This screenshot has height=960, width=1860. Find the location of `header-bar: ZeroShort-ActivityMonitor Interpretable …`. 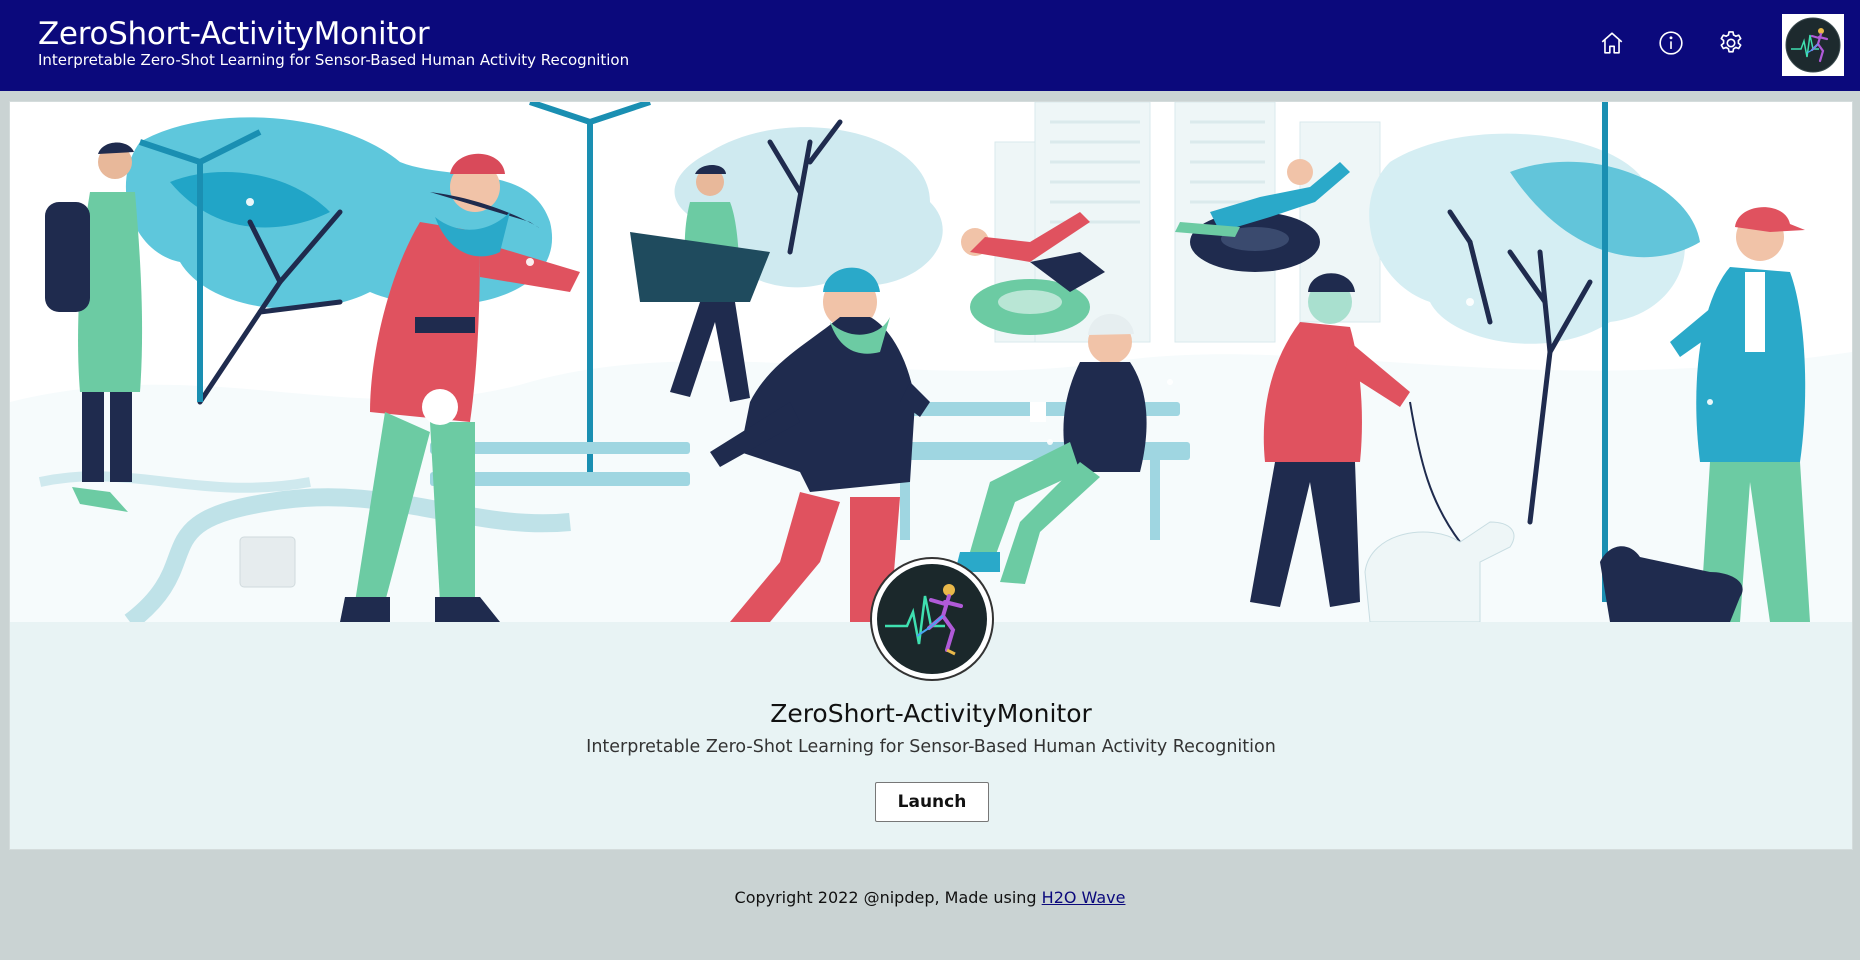

header-bar: ZeroShort-ActivityMonitor Interpretable … is located at coordinates (930, 45).